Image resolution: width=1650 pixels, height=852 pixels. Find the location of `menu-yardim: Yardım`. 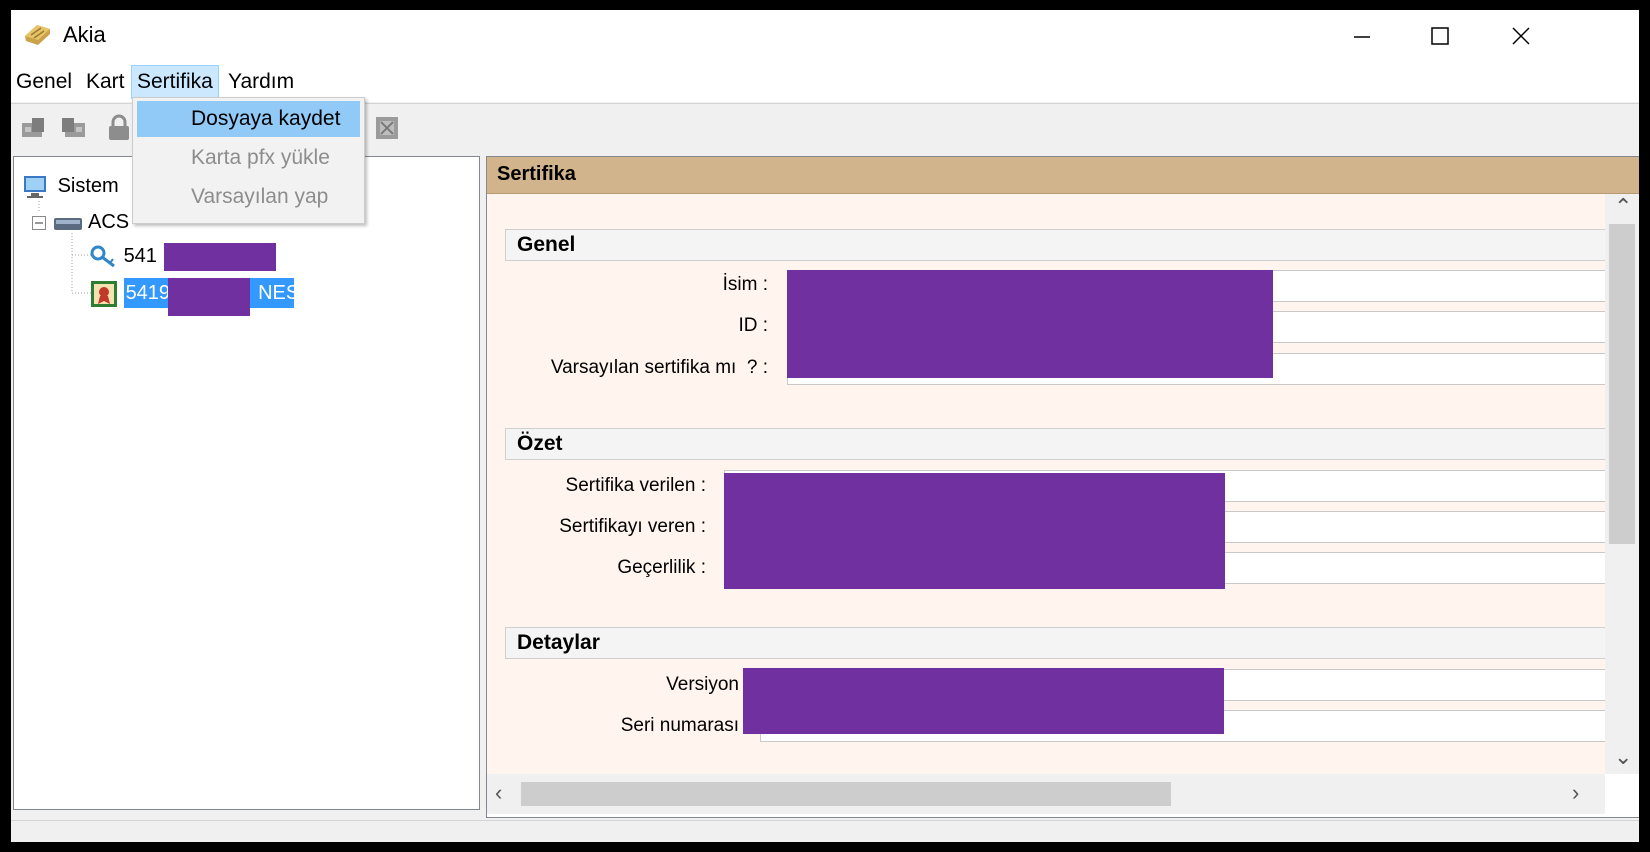

menu-yardim: Yardım is located at coordinates (261, 82).